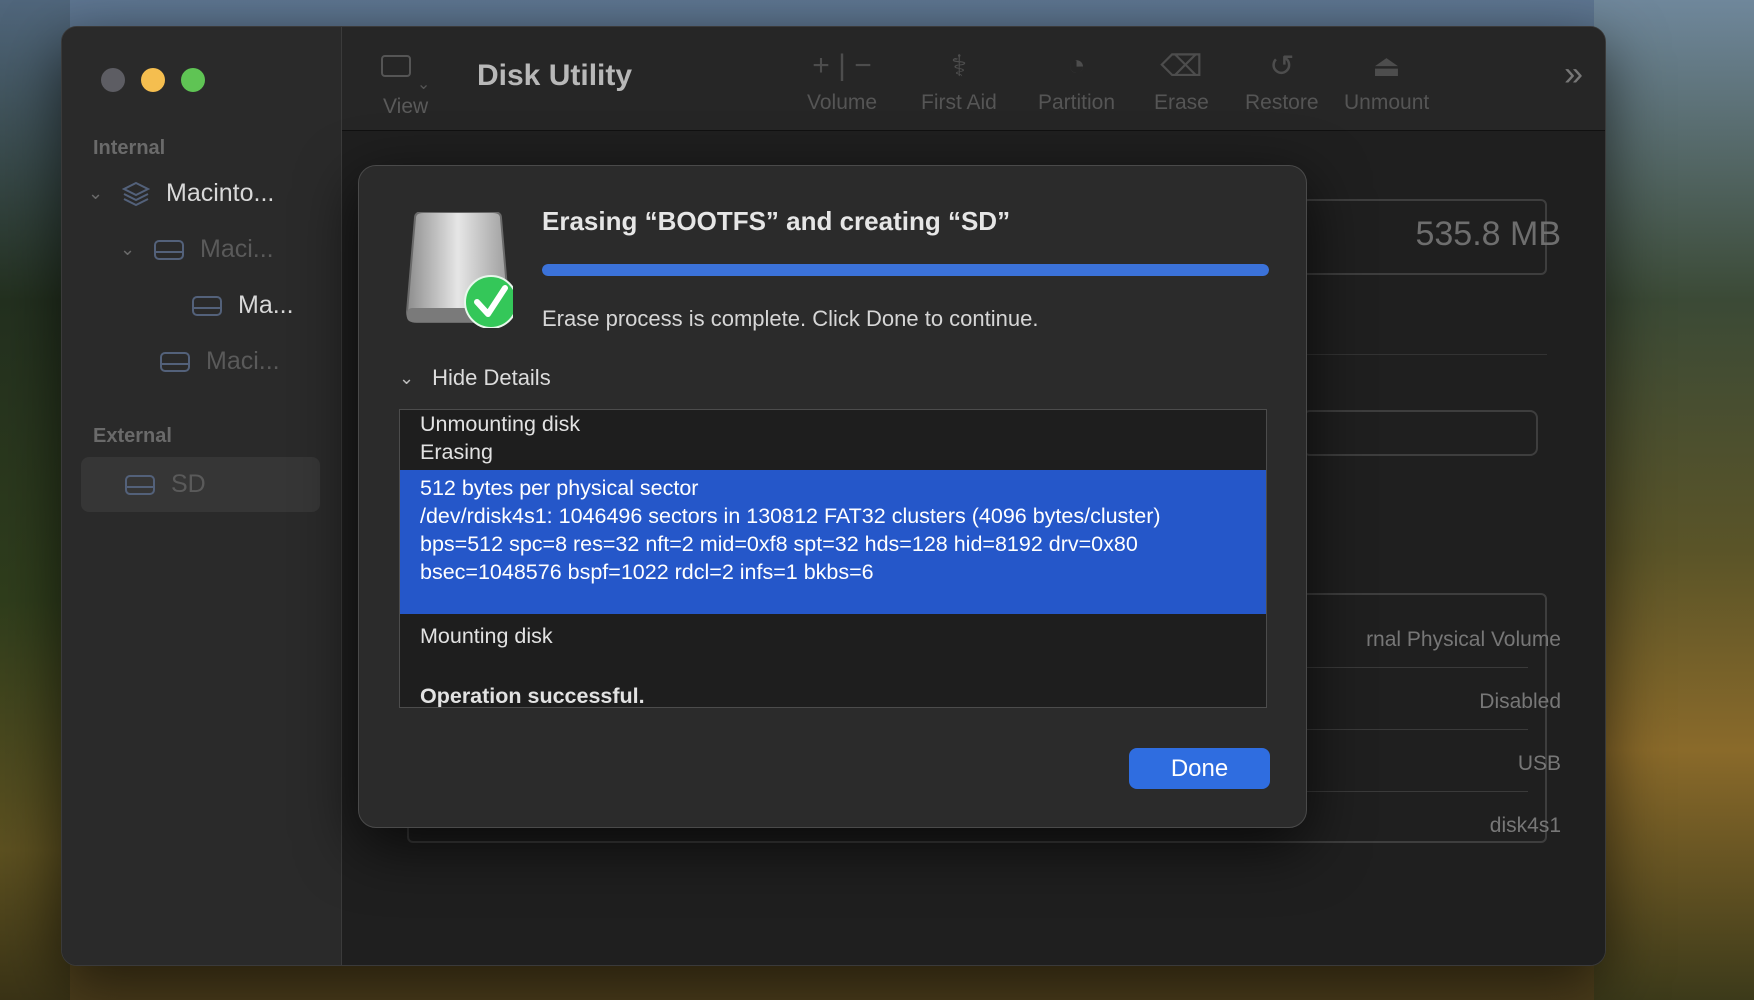 The image size is (1754, 1000). I want to click on usage-bar, so click(1420, 433).